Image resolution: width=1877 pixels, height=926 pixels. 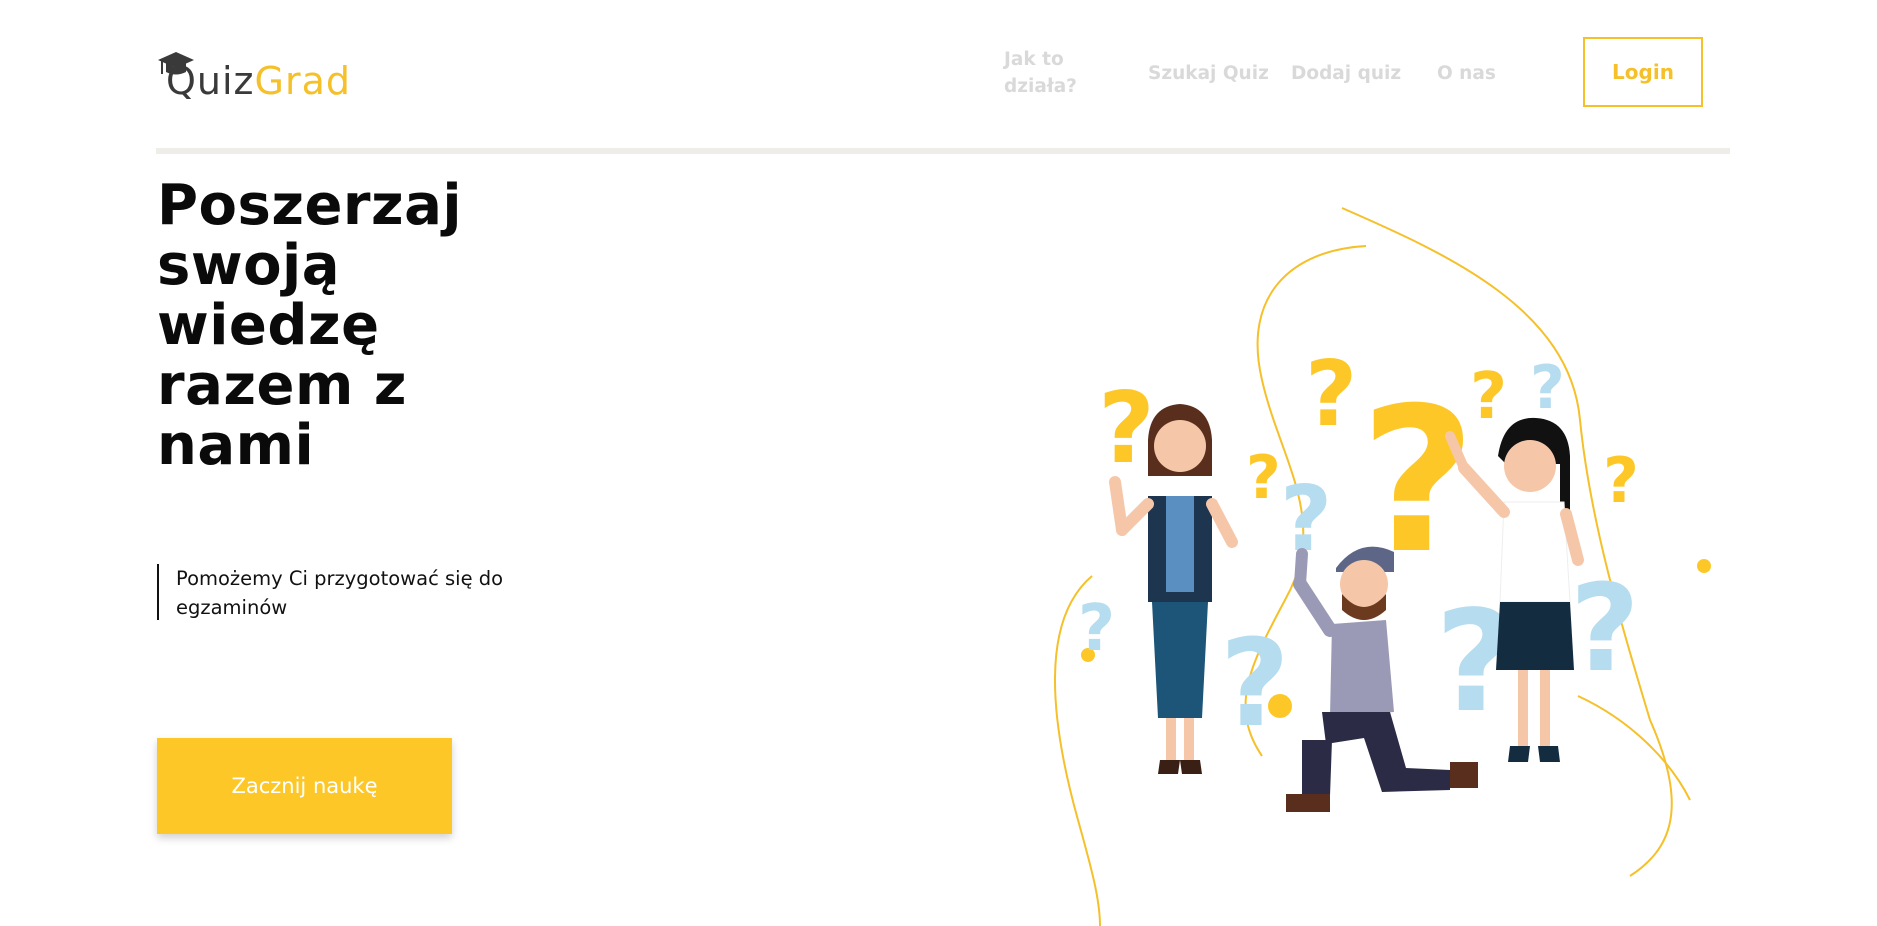 I want to click on hero-subtext: Pomożemy Ci przygotować się do egzaminów, so click(x=347, y=591).